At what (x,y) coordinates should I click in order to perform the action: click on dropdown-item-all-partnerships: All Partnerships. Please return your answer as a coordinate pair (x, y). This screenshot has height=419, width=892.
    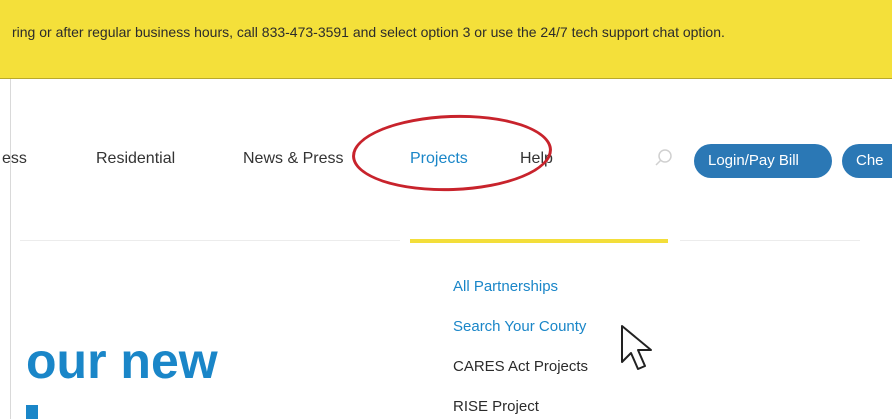
    Looking at the image, I should click on (505, 286).